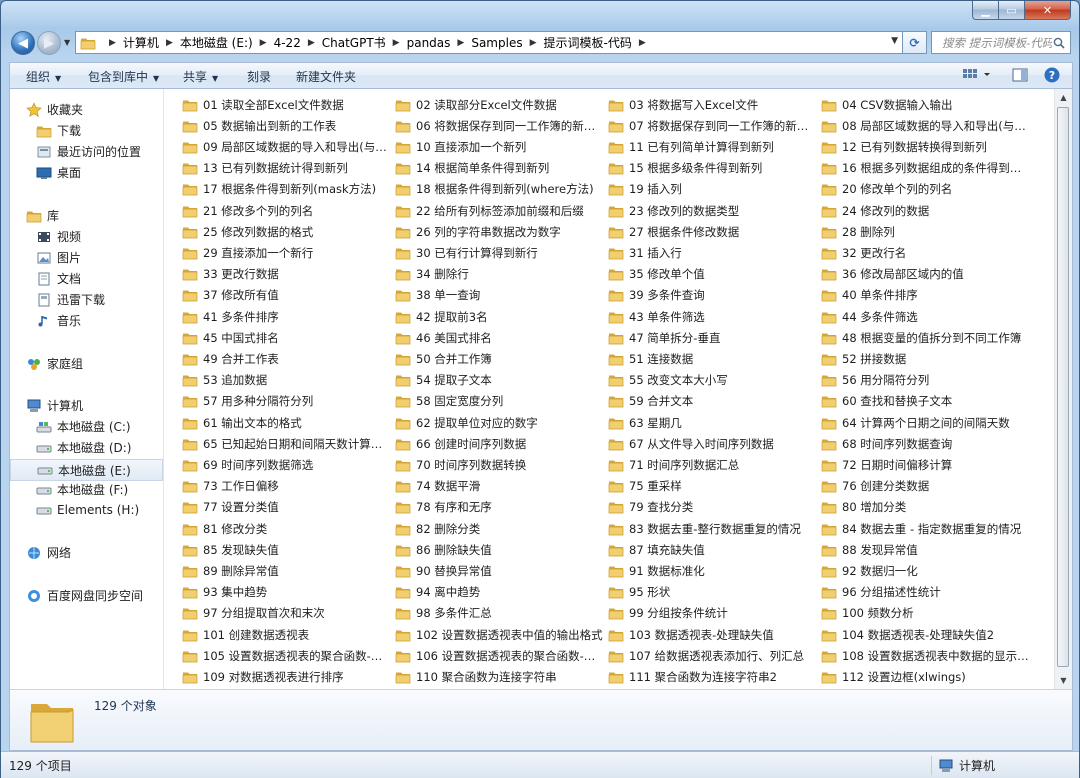  What do you see at coordinates (926, 570) in the screenshot?
I see `folder-item: 92 数据归一化` at bounding box center [926, 570].